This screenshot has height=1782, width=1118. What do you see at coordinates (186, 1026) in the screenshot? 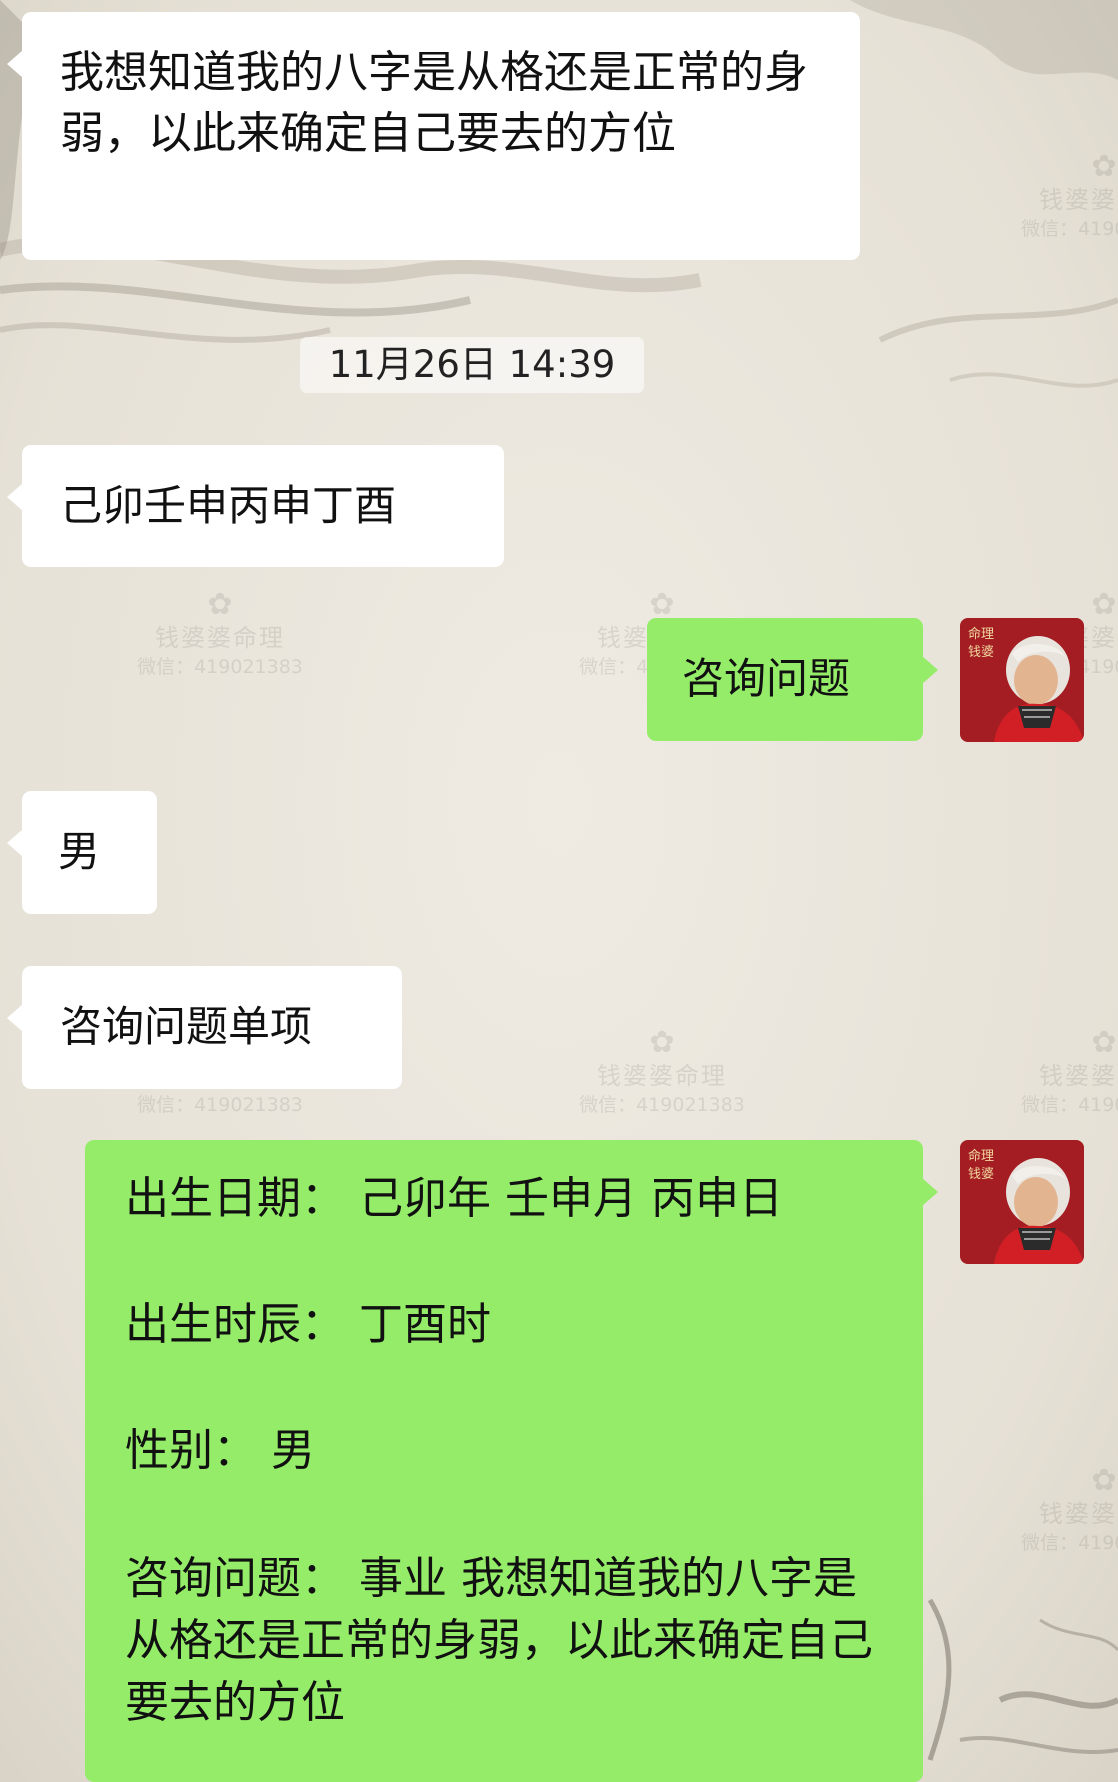
I see `message-text: 咨询问题单项` at bounding box center [186, 1026].